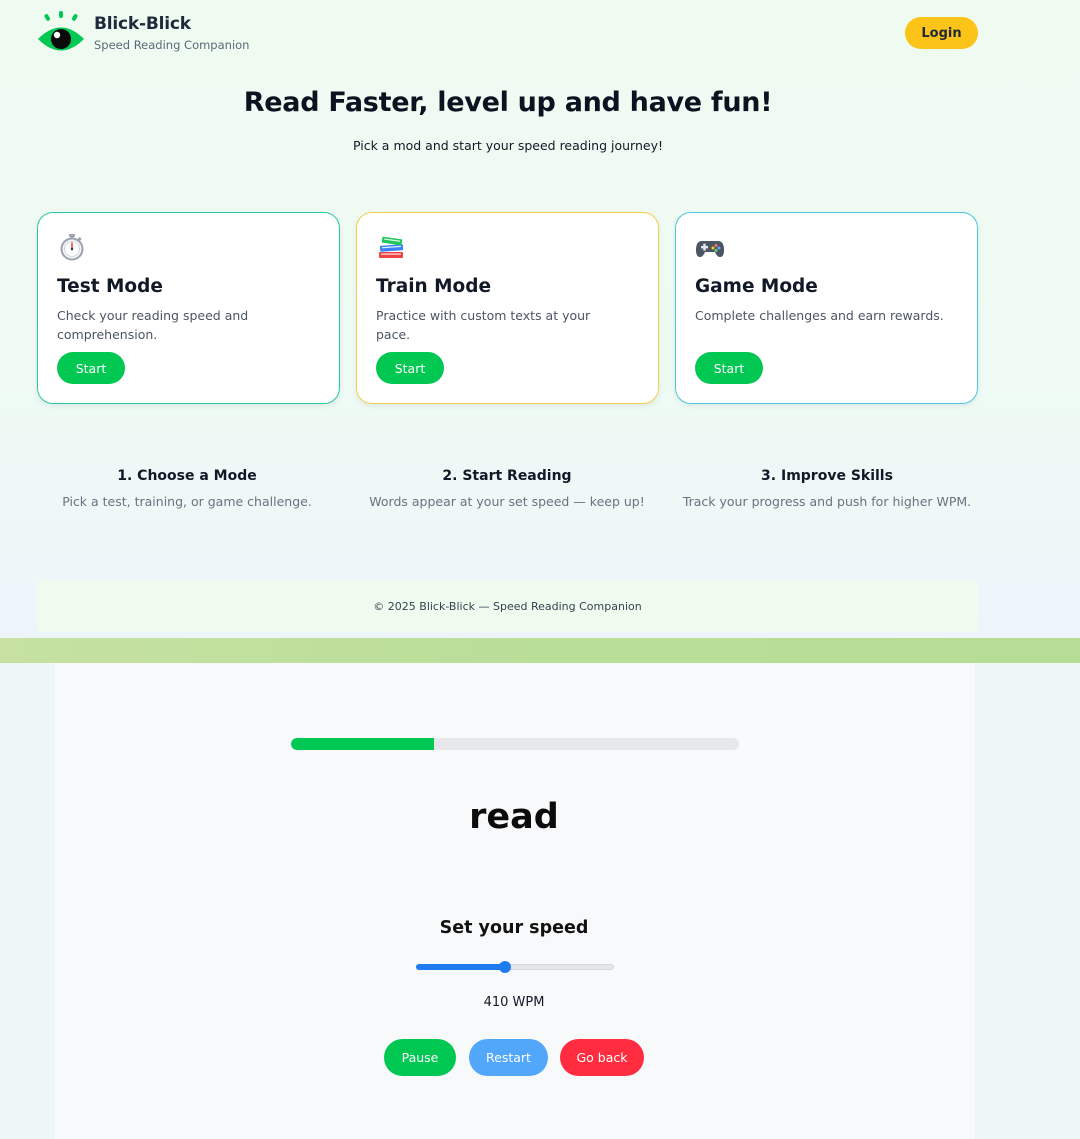  Describe the element at coordinates (514, 928) in the screenshot. I see `speed-title: Set your speed` at that location.